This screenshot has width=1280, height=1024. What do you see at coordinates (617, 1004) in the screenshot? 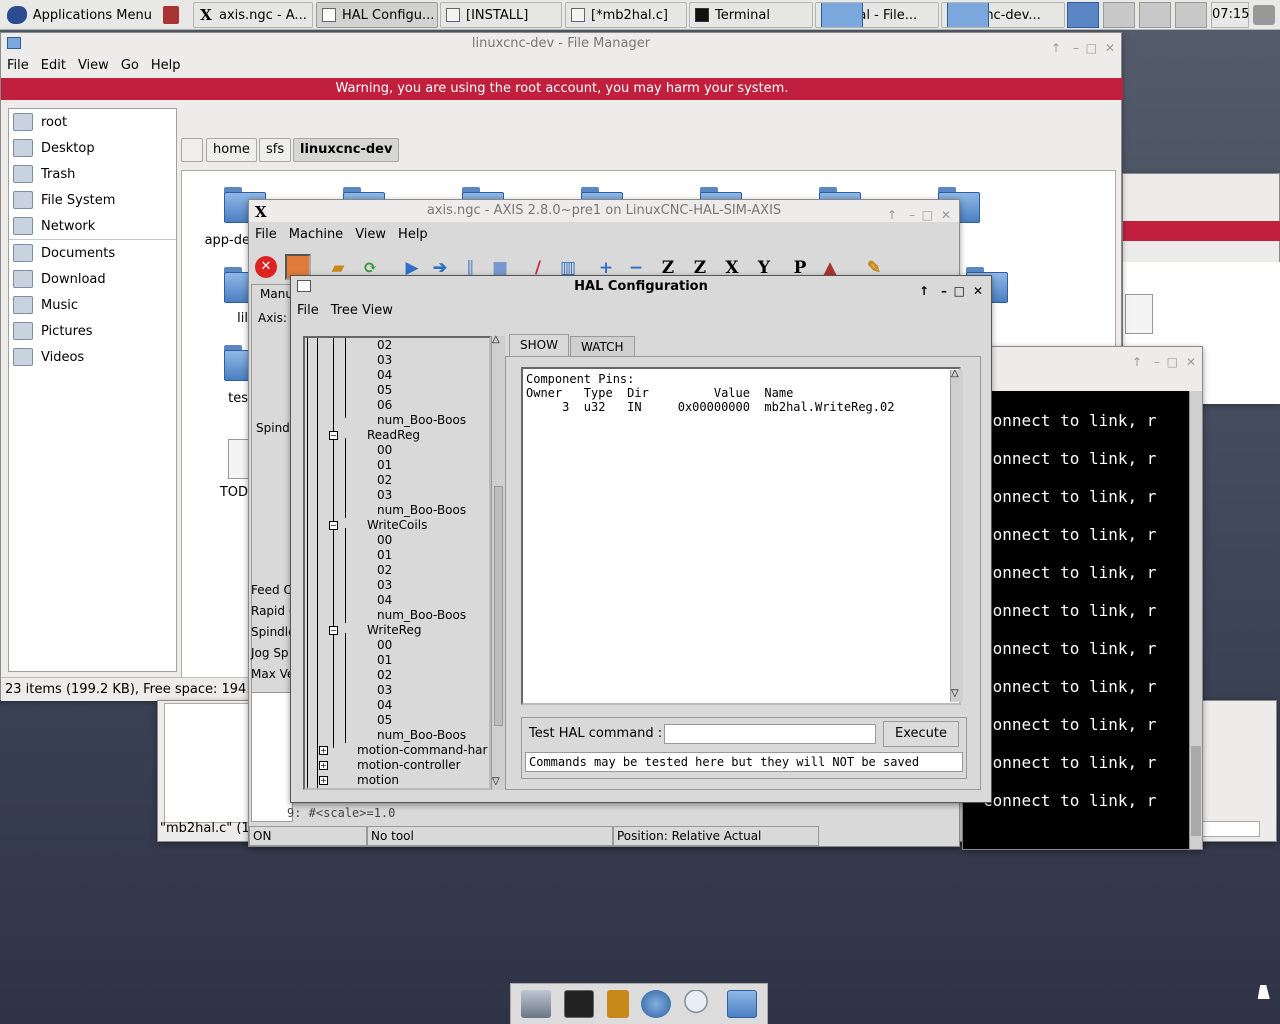
I see `file-manager-icon` at bounding box center [617, 1004].